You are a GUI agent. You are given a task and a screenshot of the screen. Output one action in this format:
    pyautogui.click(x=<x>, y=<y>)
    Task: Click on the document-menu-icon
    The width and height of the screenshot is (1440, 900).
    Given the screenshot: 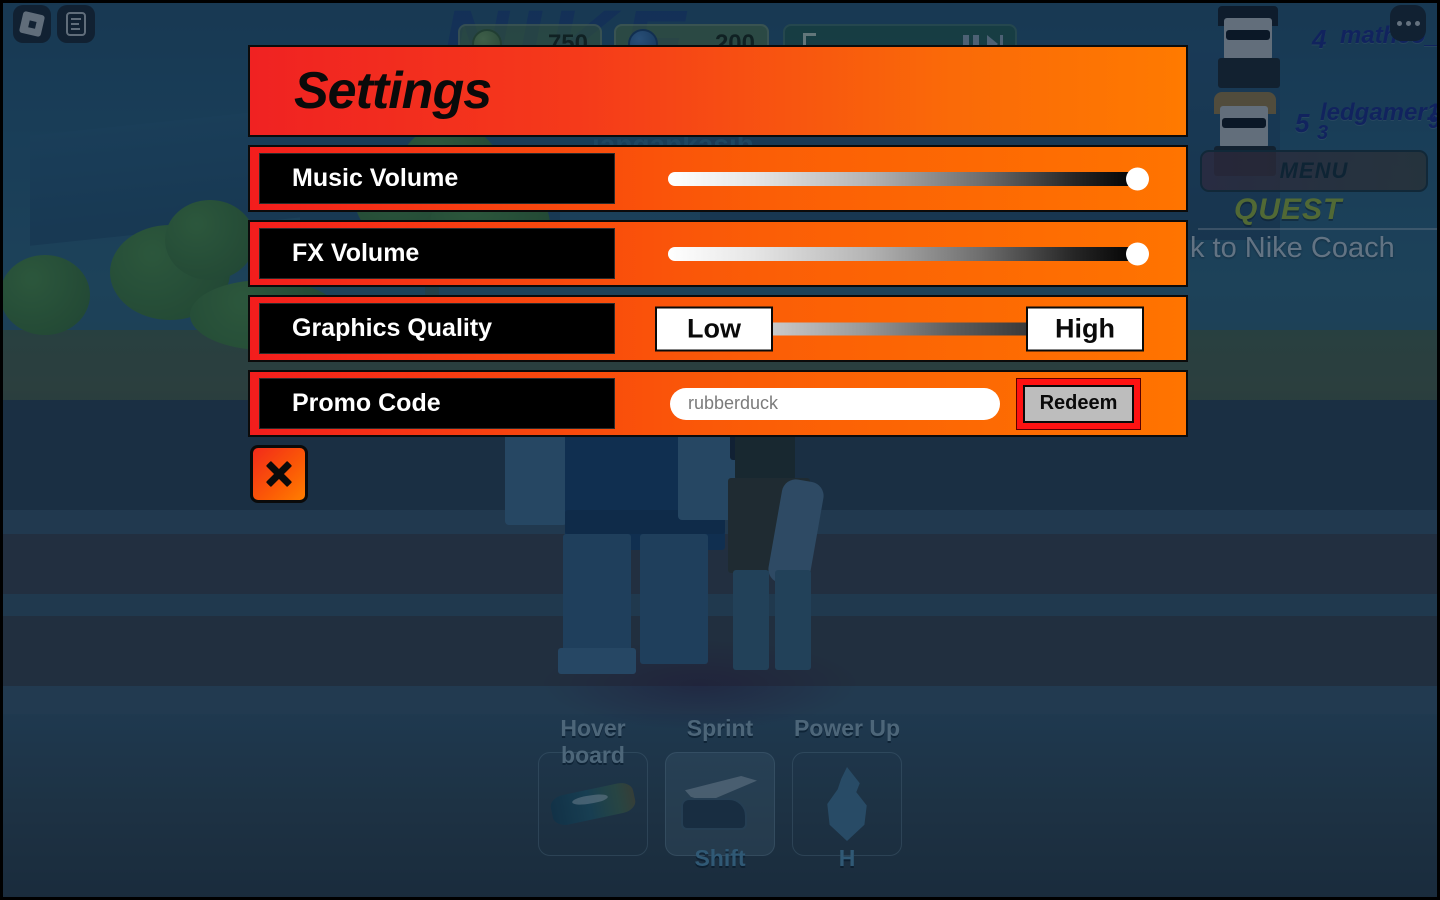 What is the action you would take?
    pyautogui.click(x=76, y=24)
    